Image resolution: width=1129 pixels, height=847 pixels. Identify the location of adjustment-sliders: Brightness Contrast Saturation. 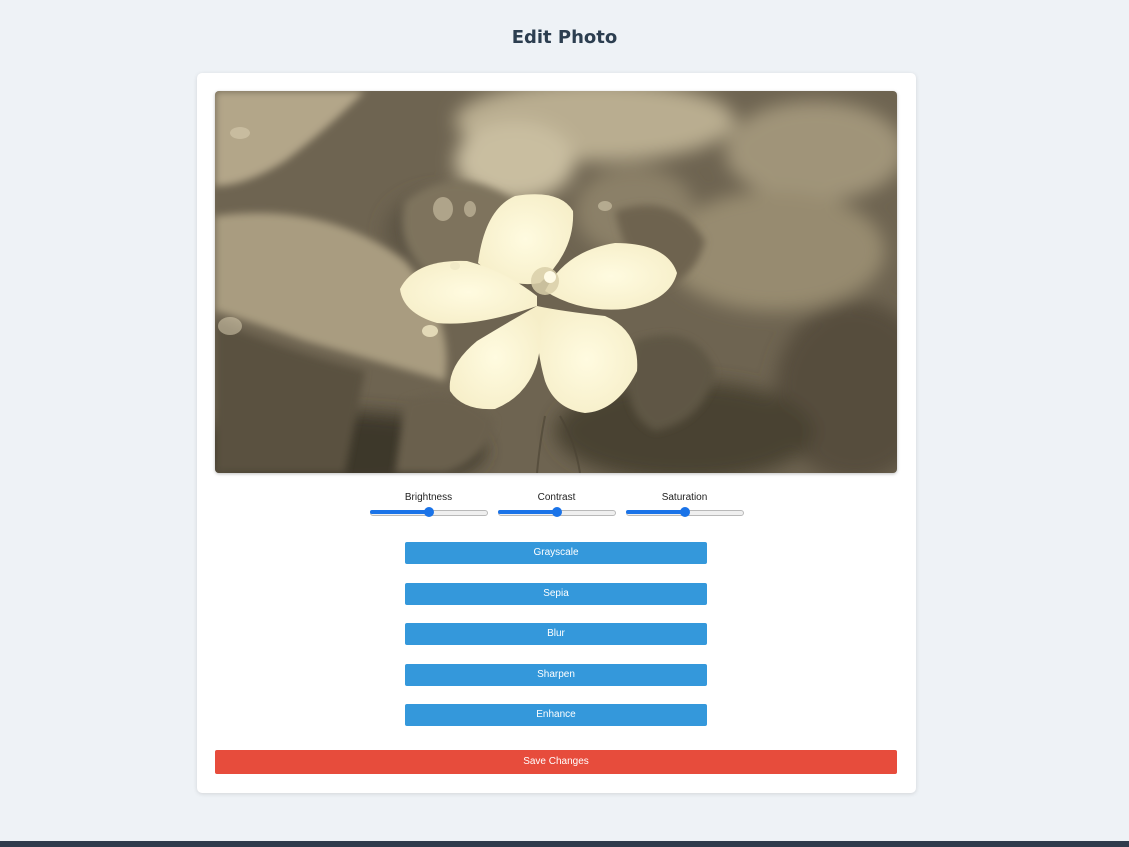
(556, 504).